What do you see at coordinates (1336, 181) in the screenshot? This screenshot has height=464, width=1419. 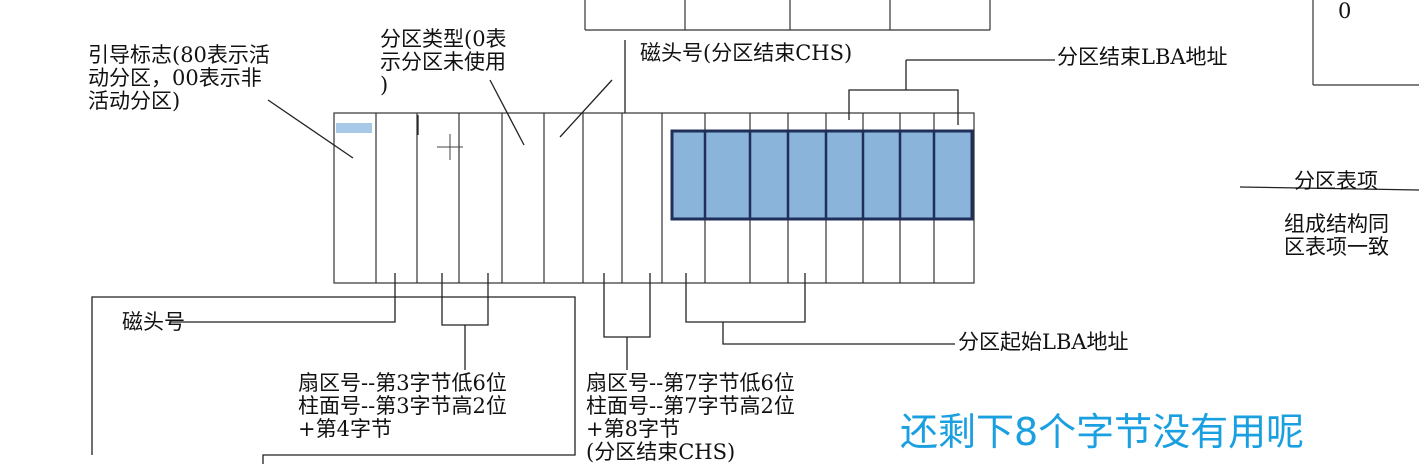 I see `partition-entry-title: 分区表项` at bounding box center [1336, 181].